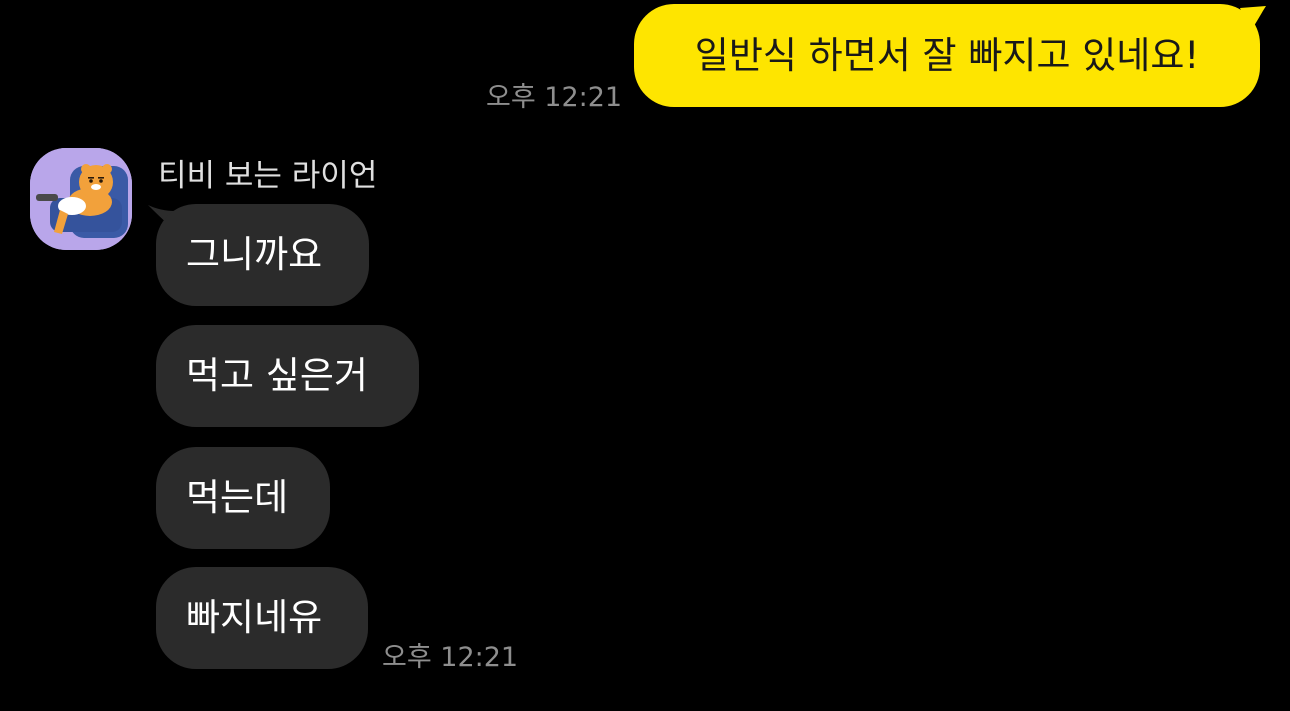  I want to click on sender-avatar, so click(81, 199).